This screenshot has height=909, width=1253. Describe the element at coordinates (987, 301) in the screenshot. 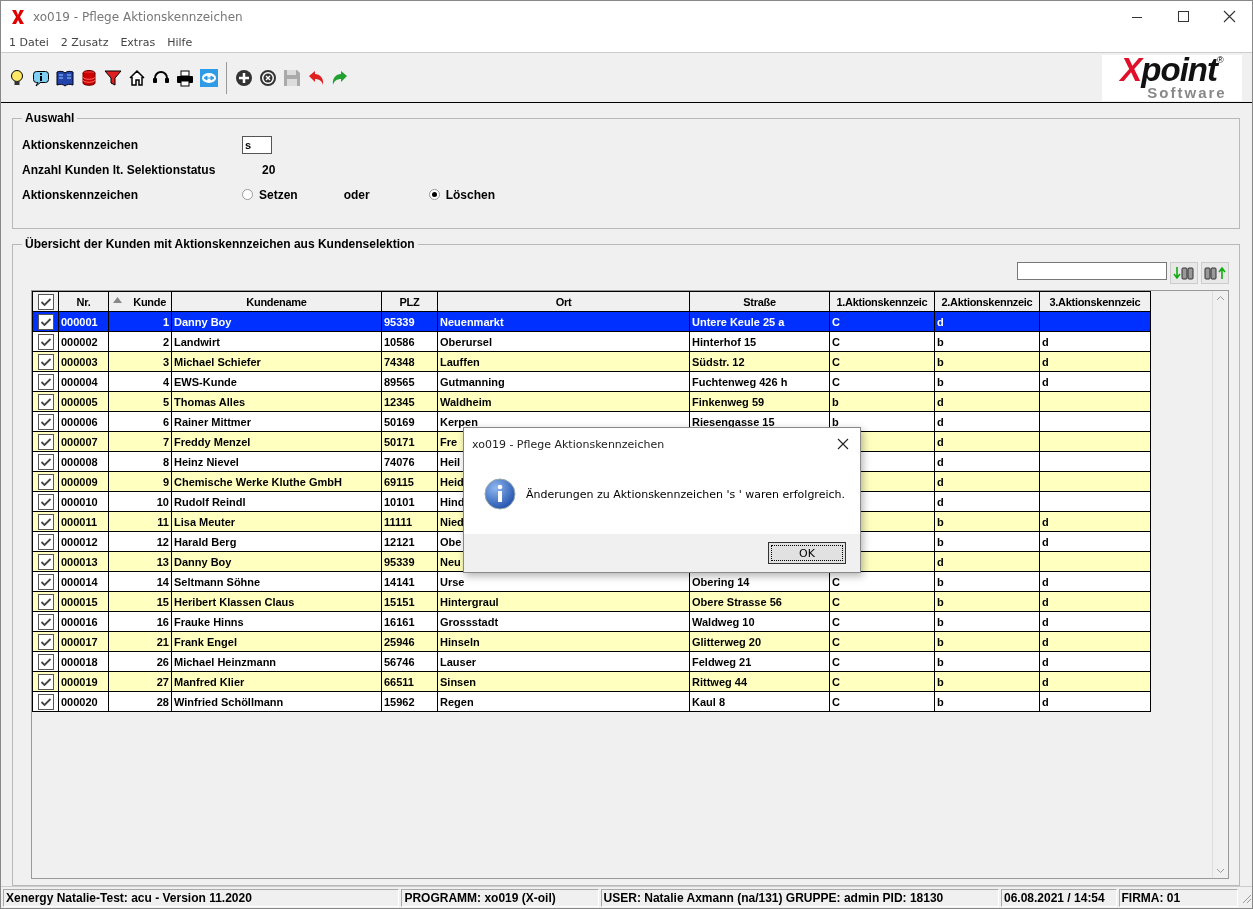

I see `column-header: 2.Aktionskennzeic` at that location.